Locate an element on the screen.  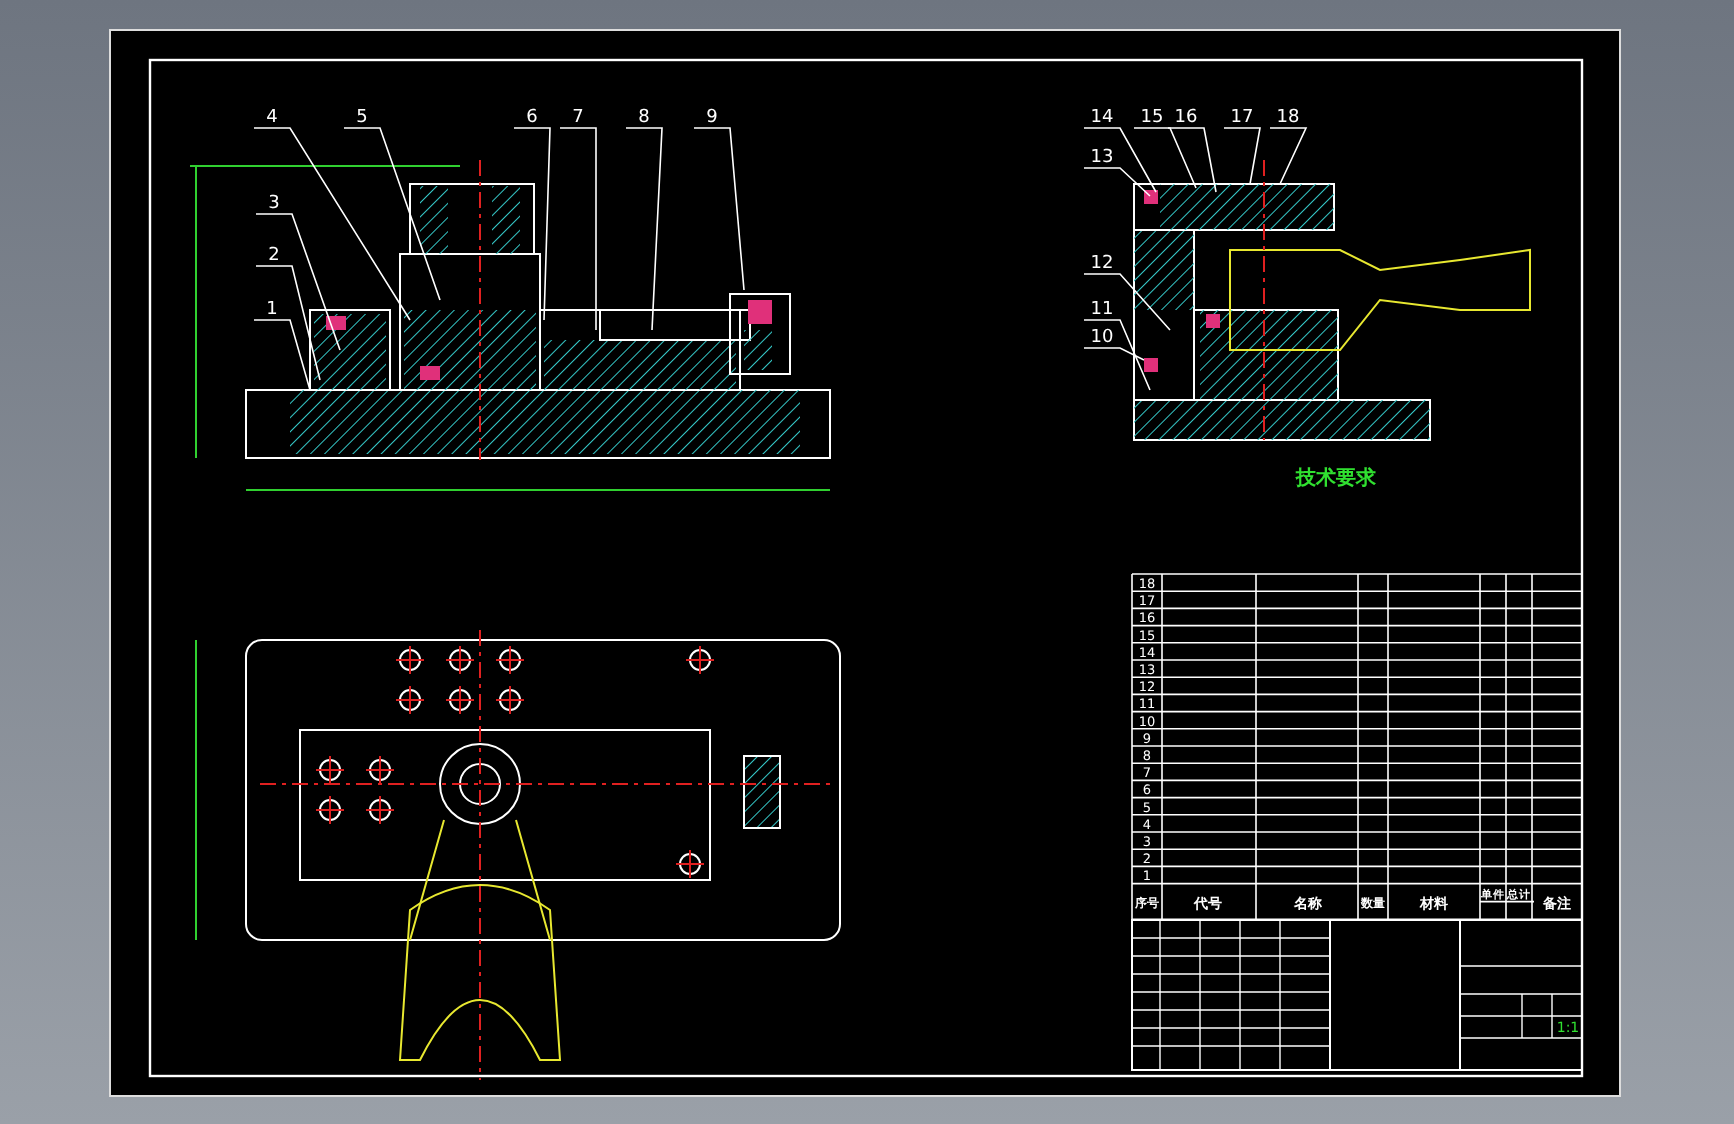
part-number: 10 is located at coordinates (1102, 338).